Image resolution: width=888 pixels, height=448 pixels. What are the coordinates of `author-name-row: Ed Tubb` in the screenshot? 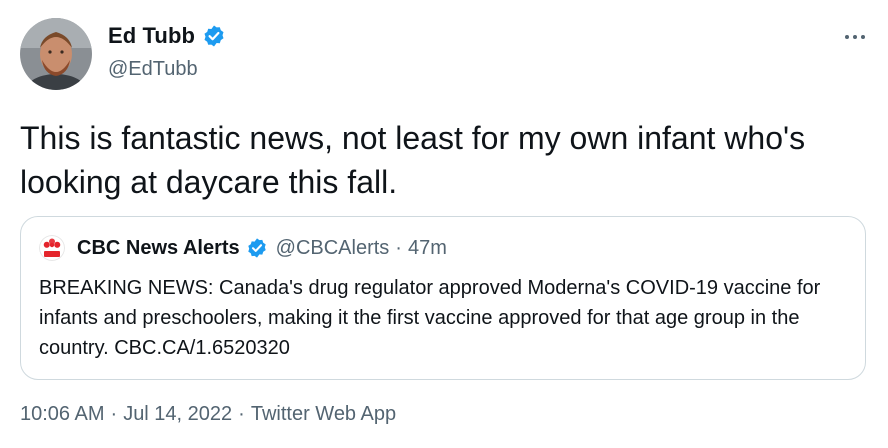 It's located at (167, 36).